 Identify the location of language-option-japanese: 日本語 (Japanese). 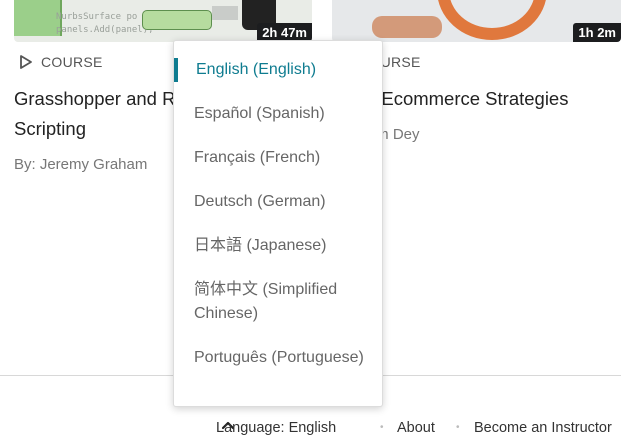
(278, 246).